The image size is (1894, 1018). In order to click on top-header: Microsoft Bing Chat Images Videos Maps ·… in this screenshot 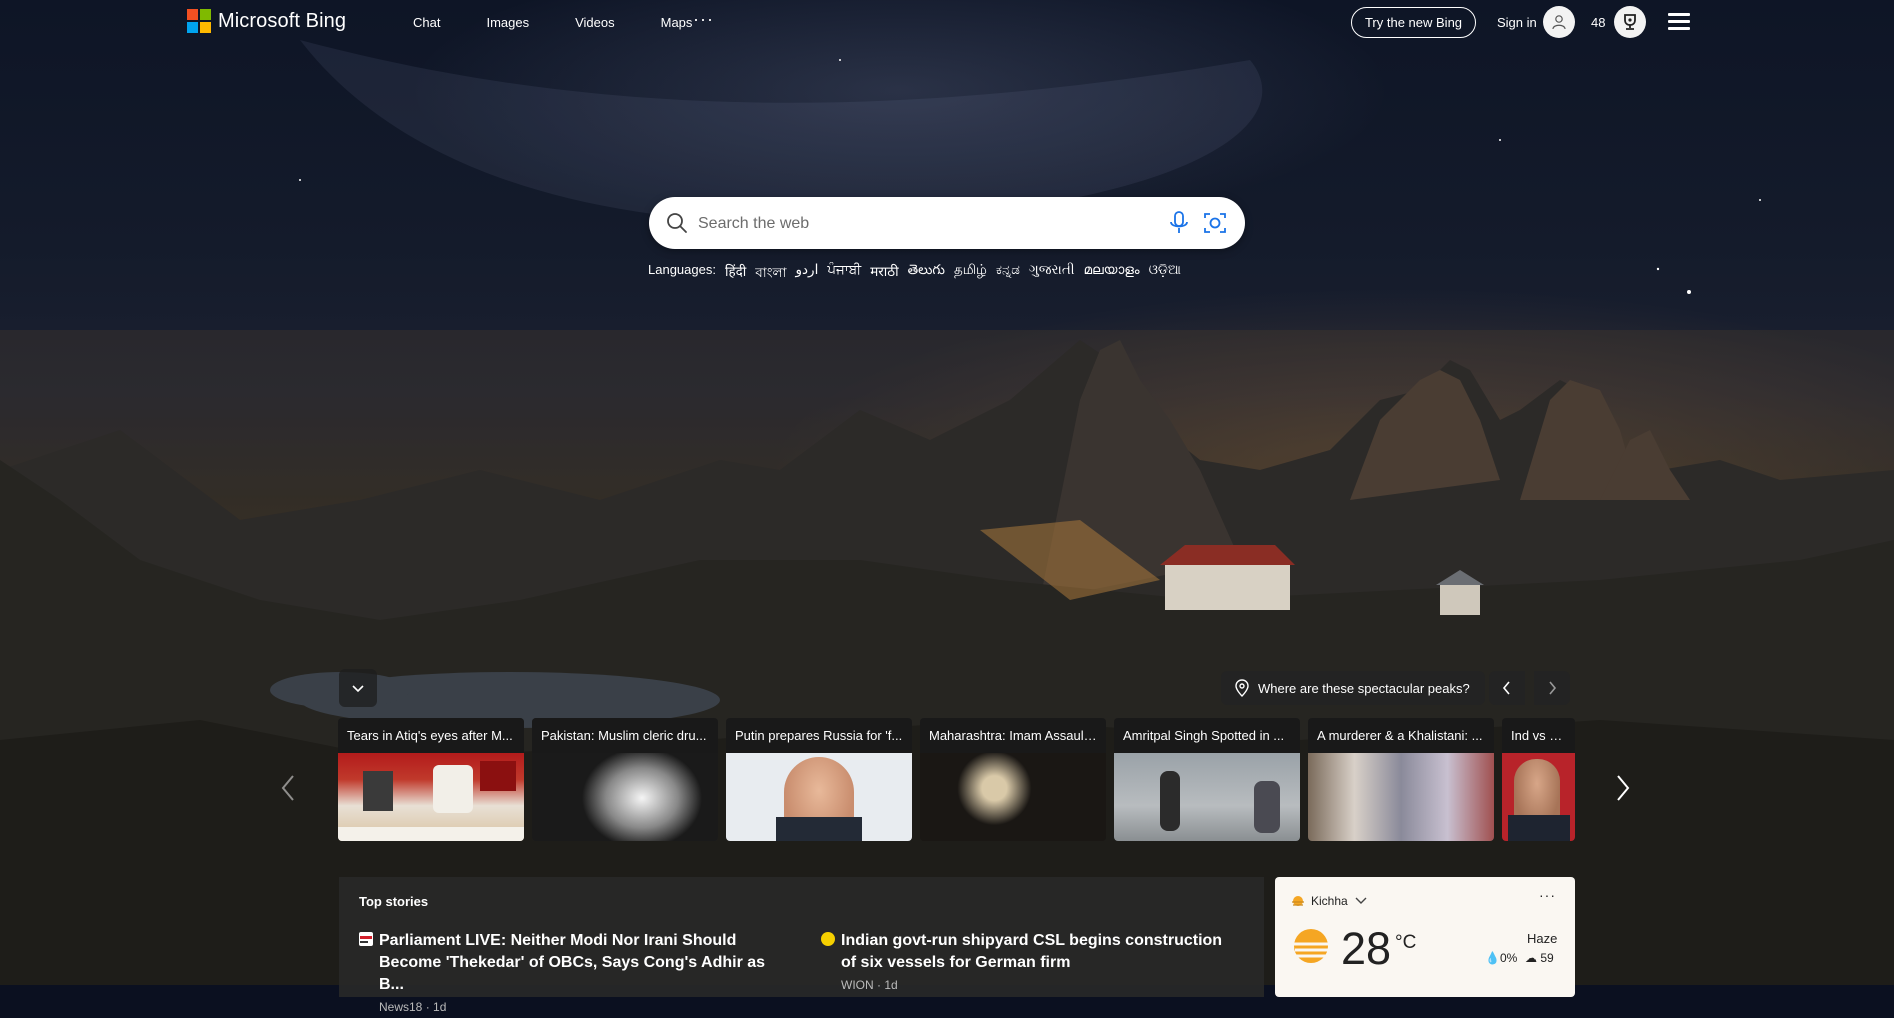, I will do `click(947, 23)`.